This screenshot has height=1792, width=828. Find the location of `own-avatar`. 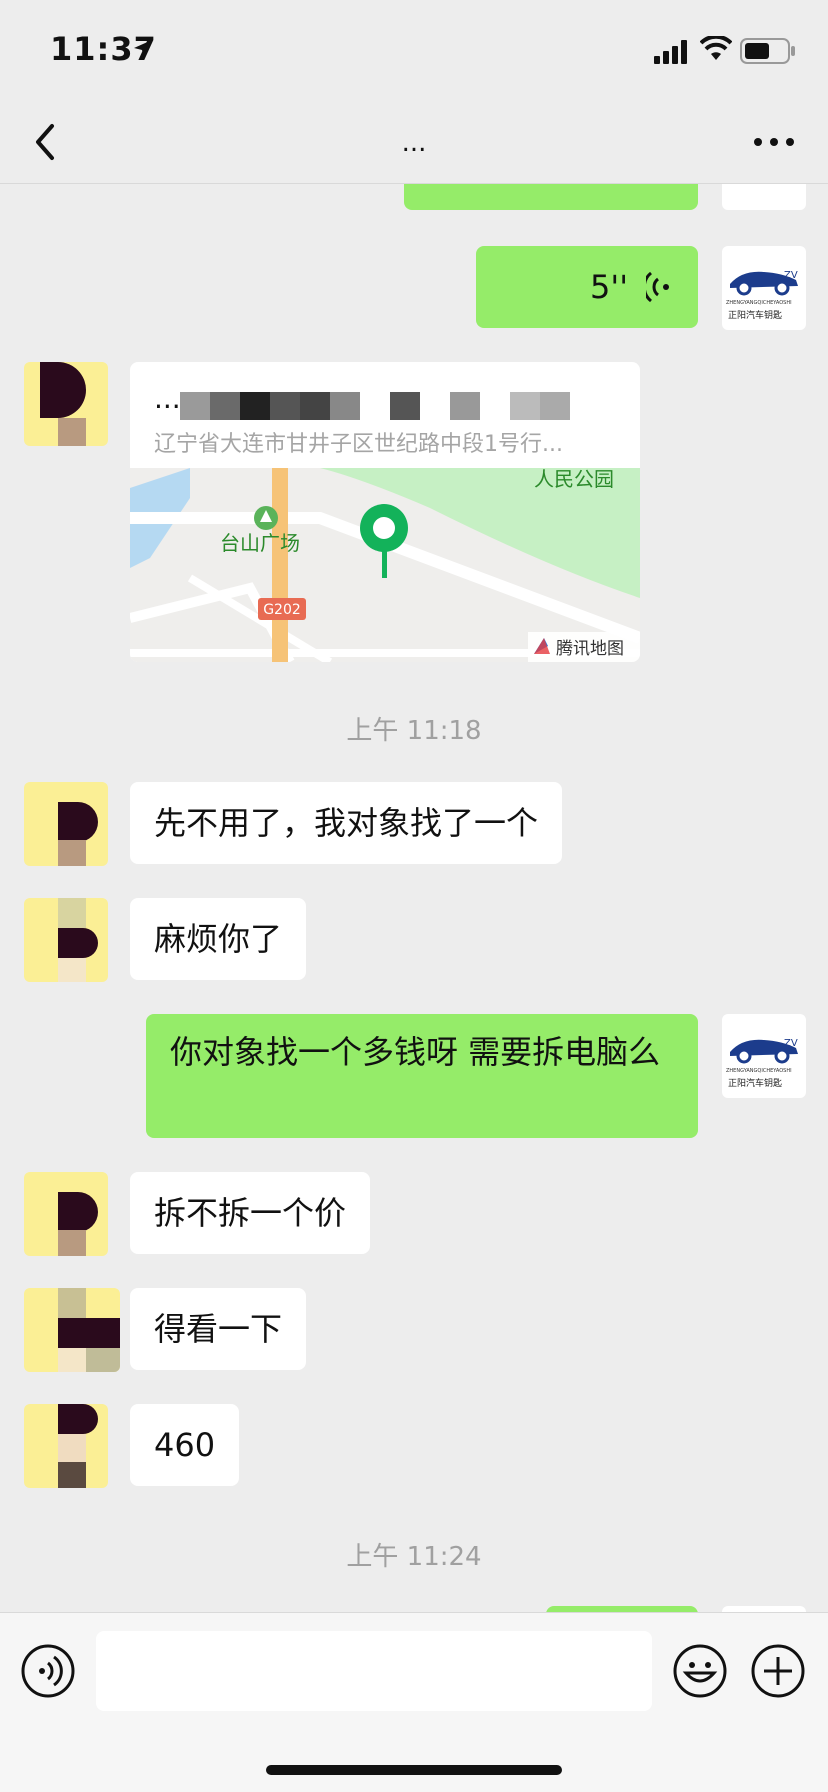

own-avatar is located at coordinates (764, 197).